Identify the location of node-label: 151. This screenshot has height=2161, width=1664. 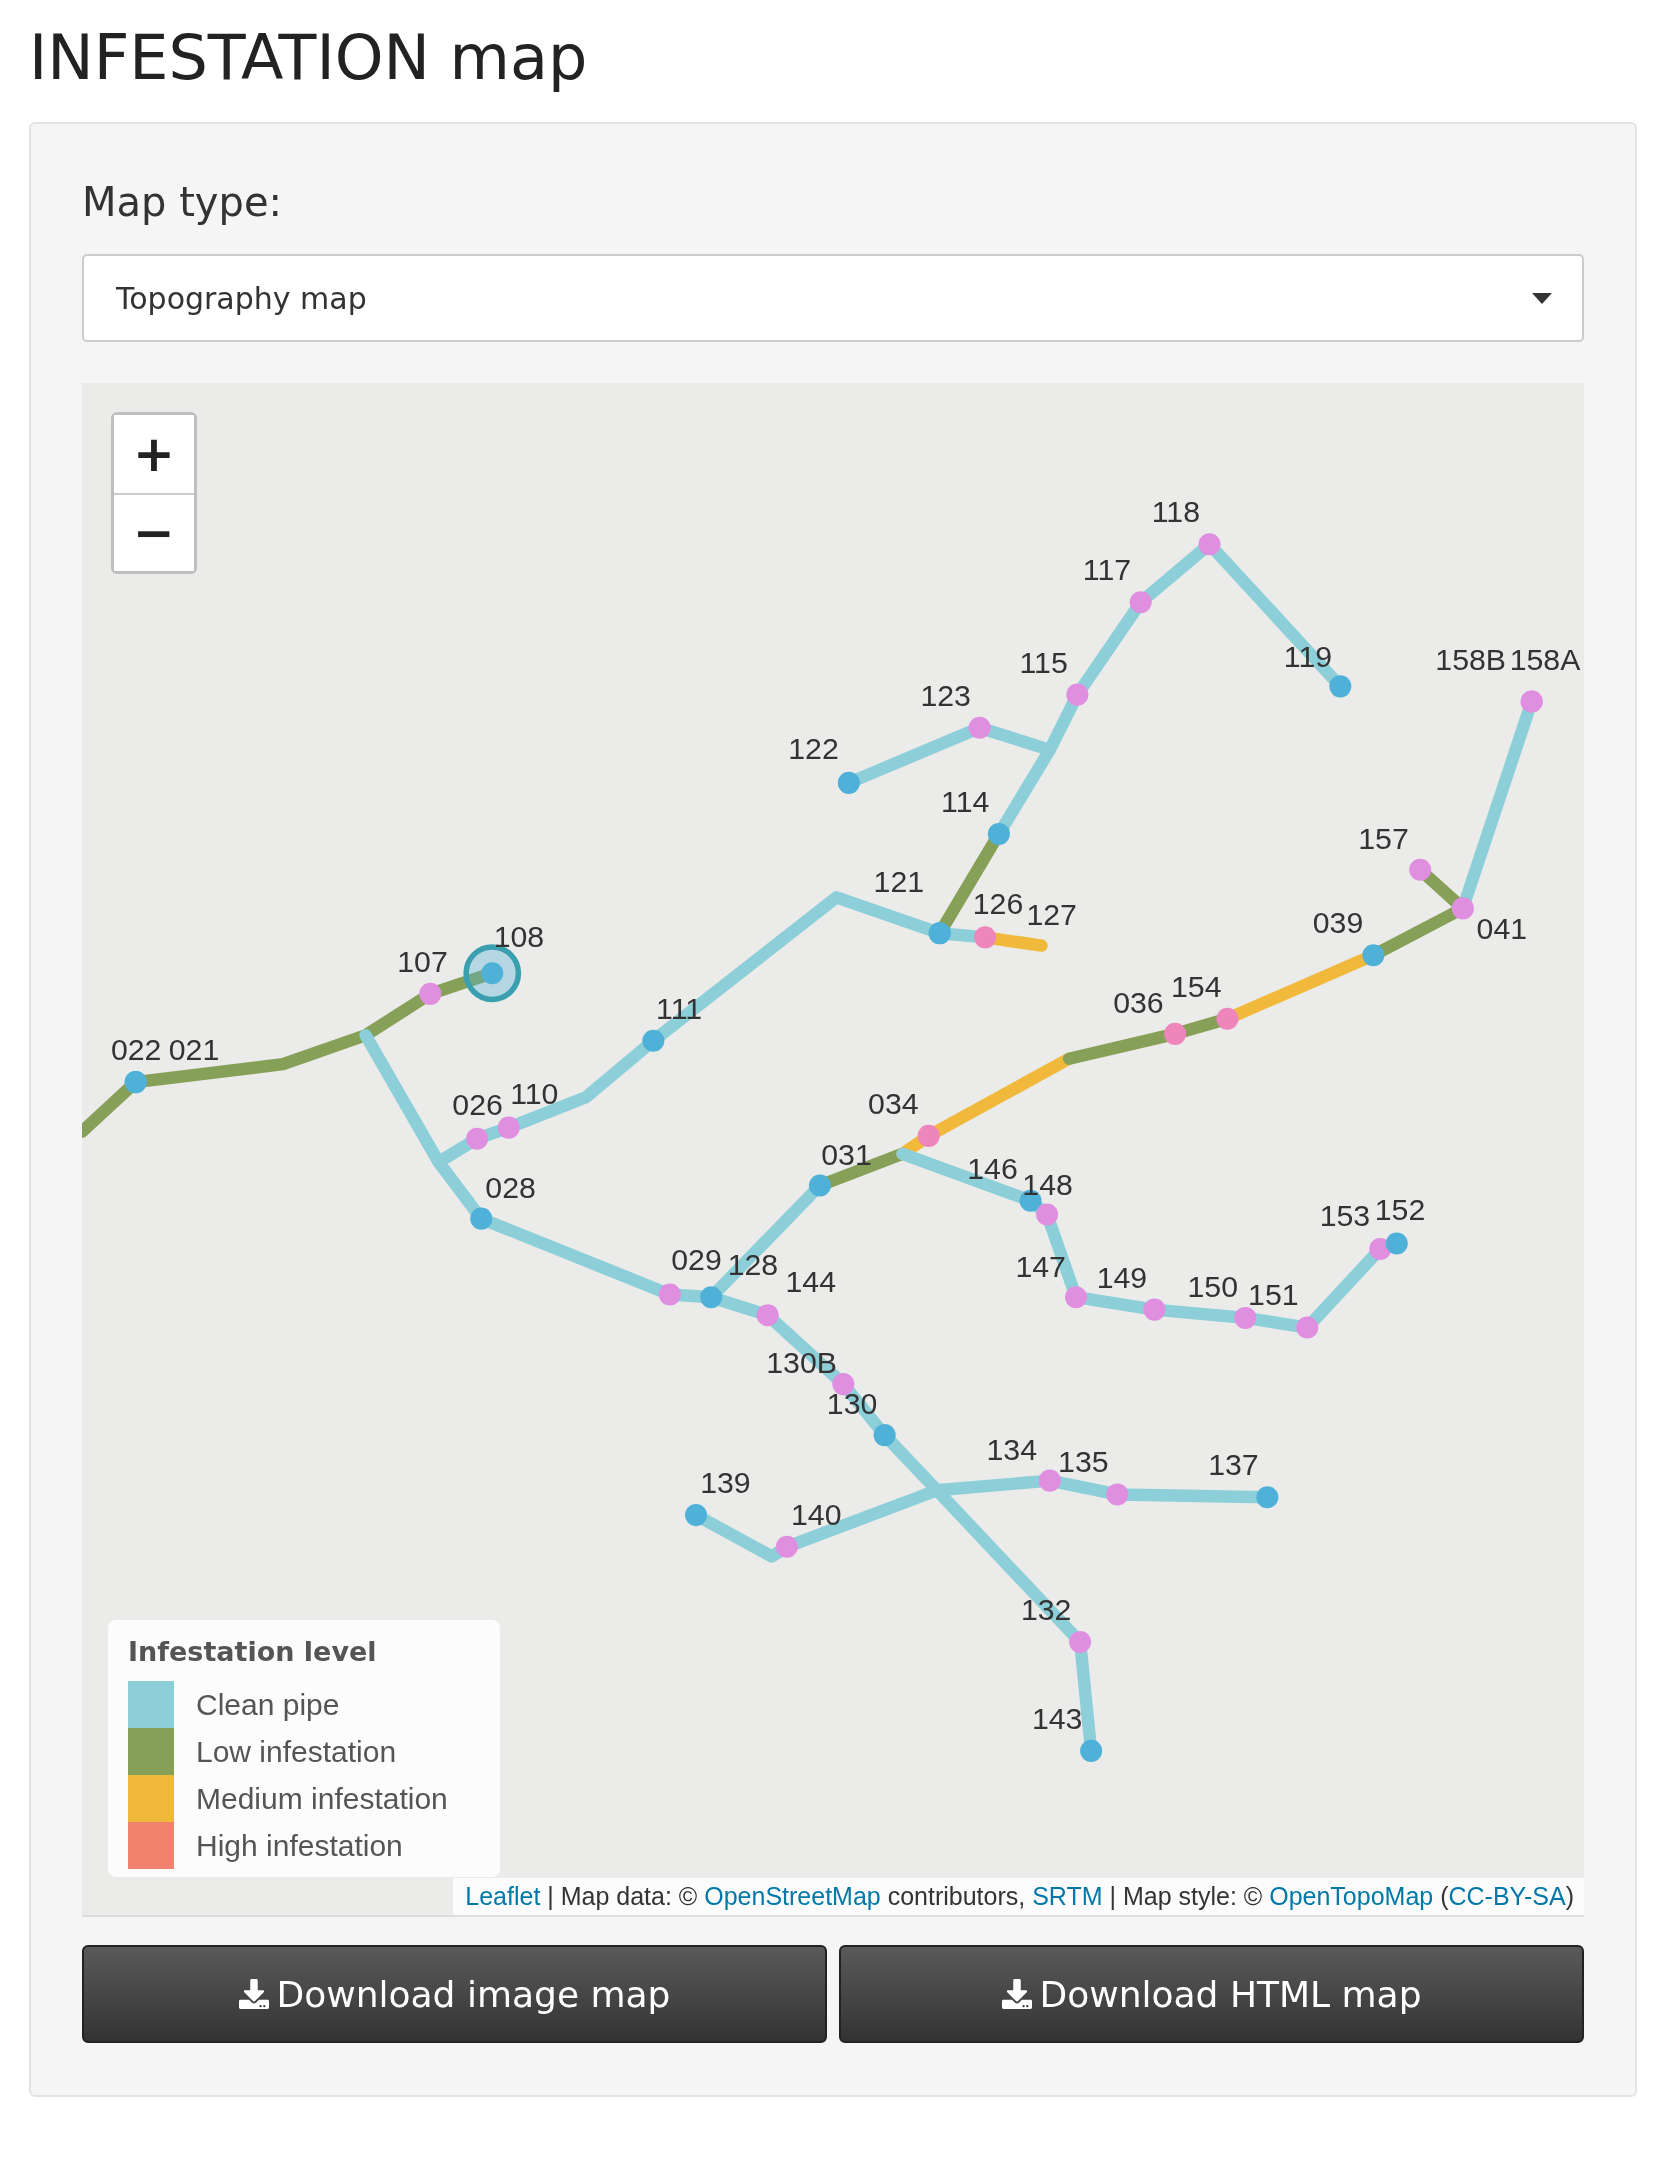
(1273, 1295).